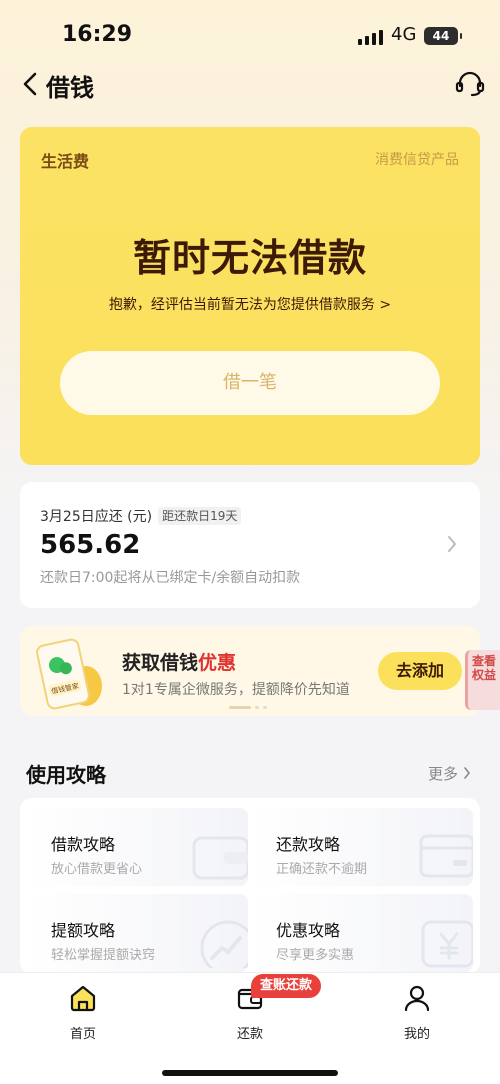  I want to click on loan-status-headline: 暂时无法借款, so click(249, 258).